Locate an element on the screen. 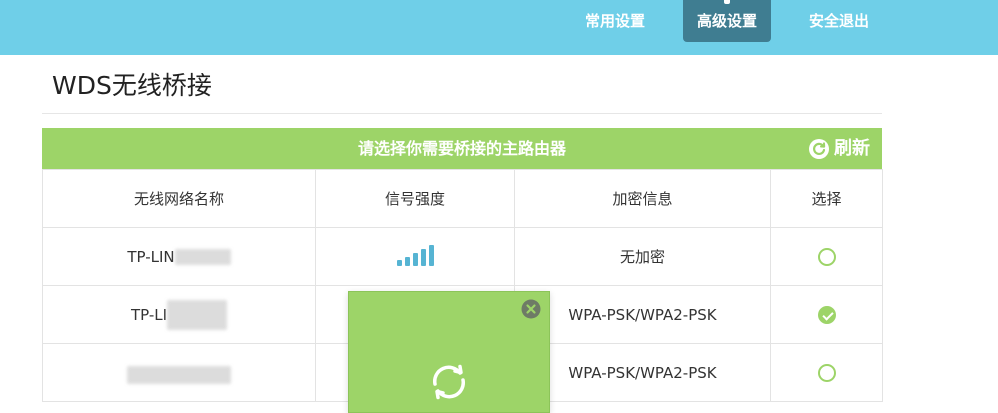  nav-item-common-settings: 常用设置 is located at coordinates (615, 21).